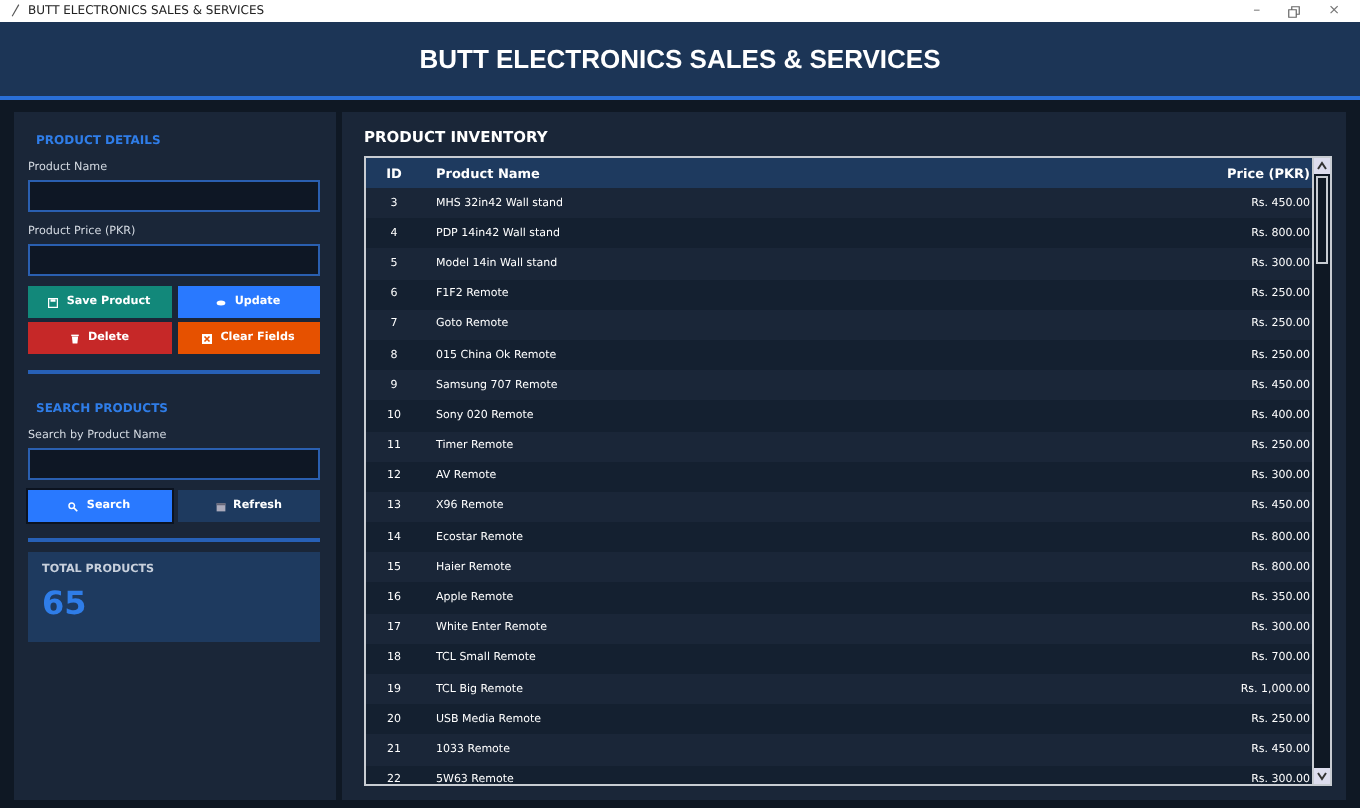 This screenshot has width=1360, height=808. Describe the element at coordinates (1322, 166) in the screenshot. I see `scroll-up-icon` at that location.